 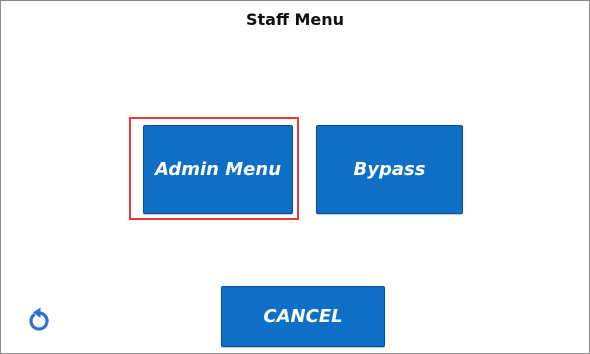 I want to click on refresh-icon, so click(x=38, y=319).